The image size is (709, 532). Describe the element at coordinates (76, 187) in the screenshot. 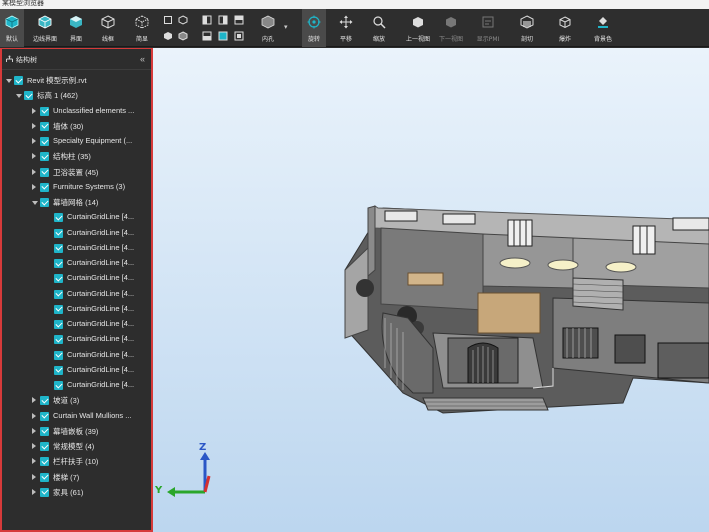

I see `tree-row: Furniture Systems (3)` at that location.